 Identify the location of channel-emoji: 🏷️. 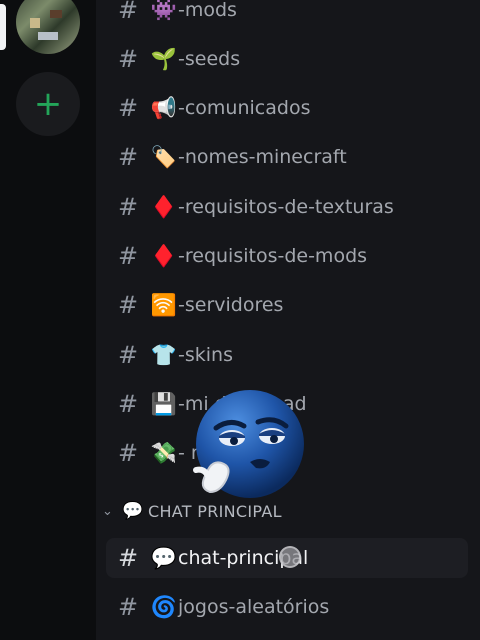
(164, 156).